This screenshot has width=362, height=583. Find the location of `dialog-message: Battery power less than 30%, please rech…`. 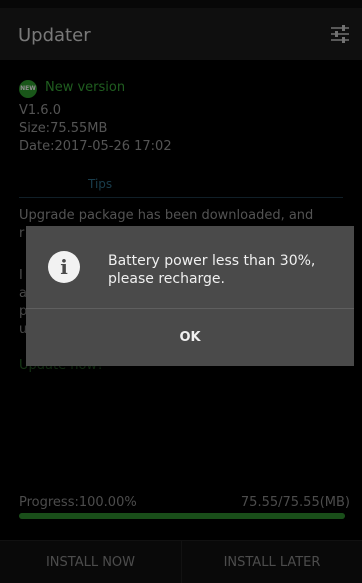

dialog-message: Battery power less than 30%, please rech… is located at coordinates (212, 270).